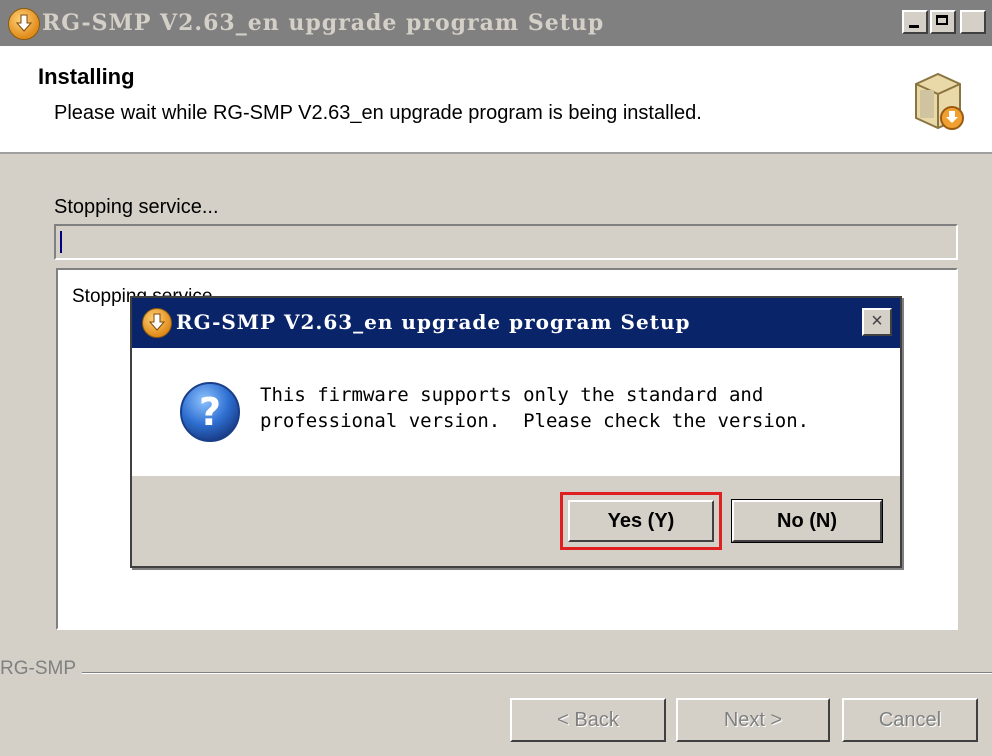  Describe the element at coordinates (516, 521) in the screenshot. I see `dialog-footer: Yes (Y) No (N)` at that location.